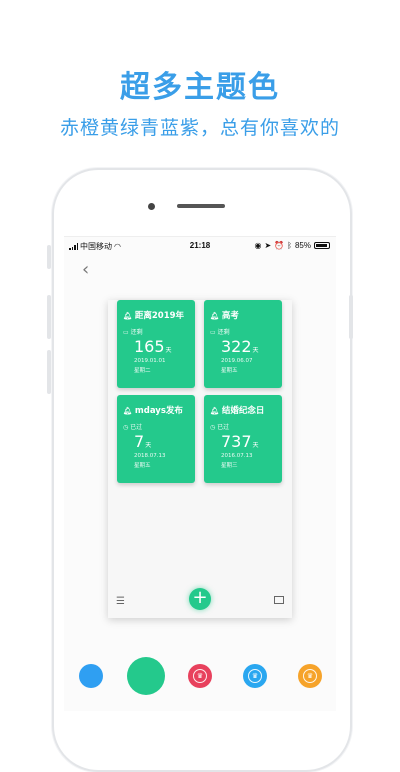  What do you see at coordinates (156, 439) in the screenshot?
I see `event-tile: 🔔︎ mdays发布 ◷ 已过 7天 2018.07.13 星期五` at bounding box center [156, 439].